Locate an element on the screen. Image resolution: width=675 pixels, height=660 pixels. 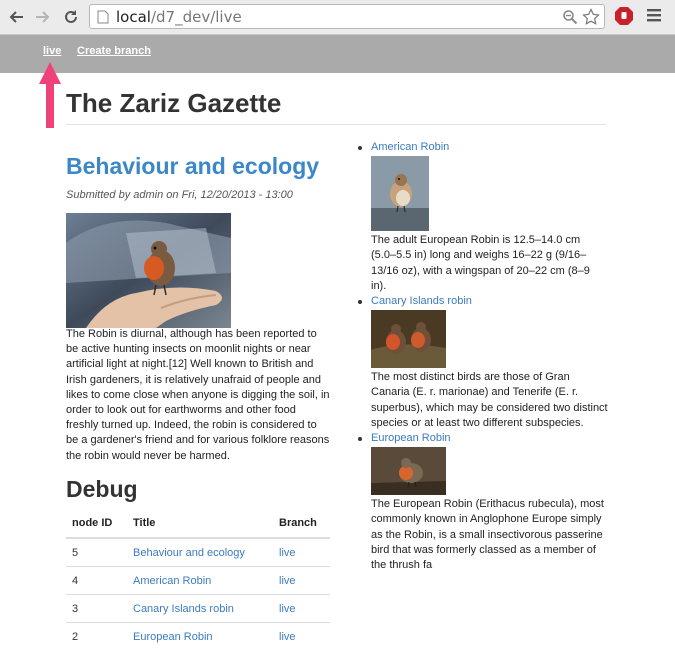
title-cell: European Robin is located at coordinates (200, 636).